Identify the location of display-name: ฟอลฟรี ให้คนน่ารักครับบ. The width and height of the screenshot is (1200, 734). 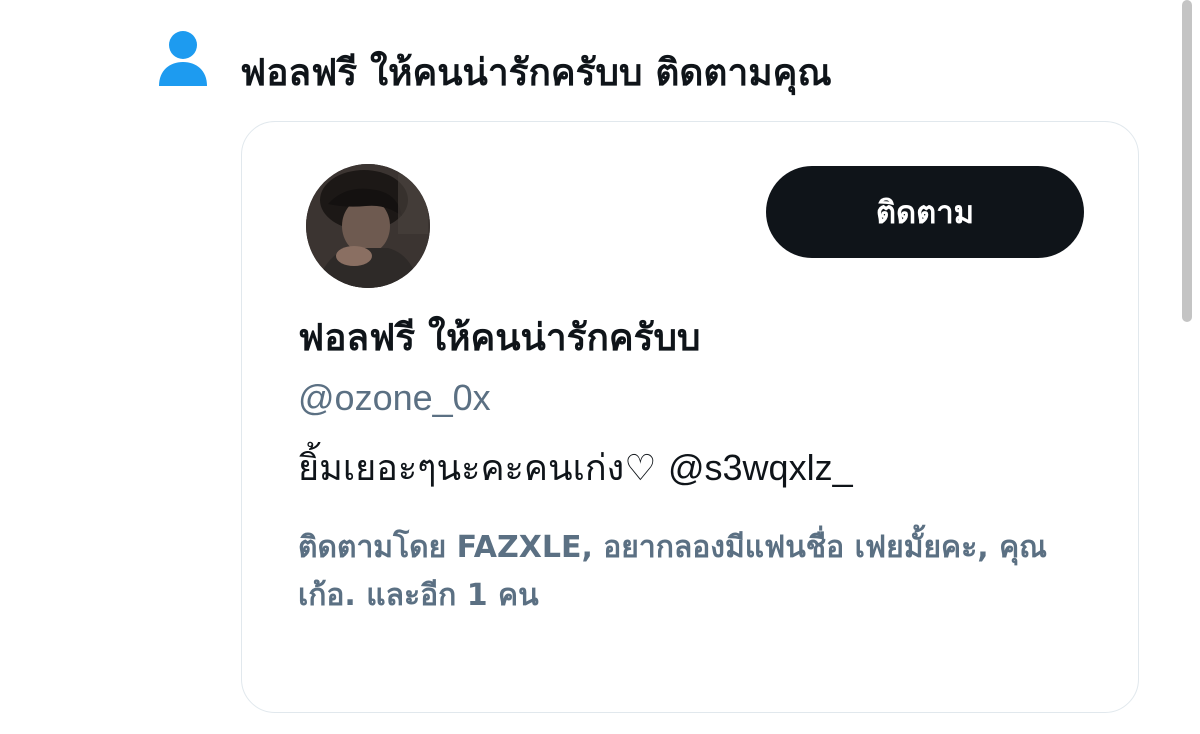
(499, 338).